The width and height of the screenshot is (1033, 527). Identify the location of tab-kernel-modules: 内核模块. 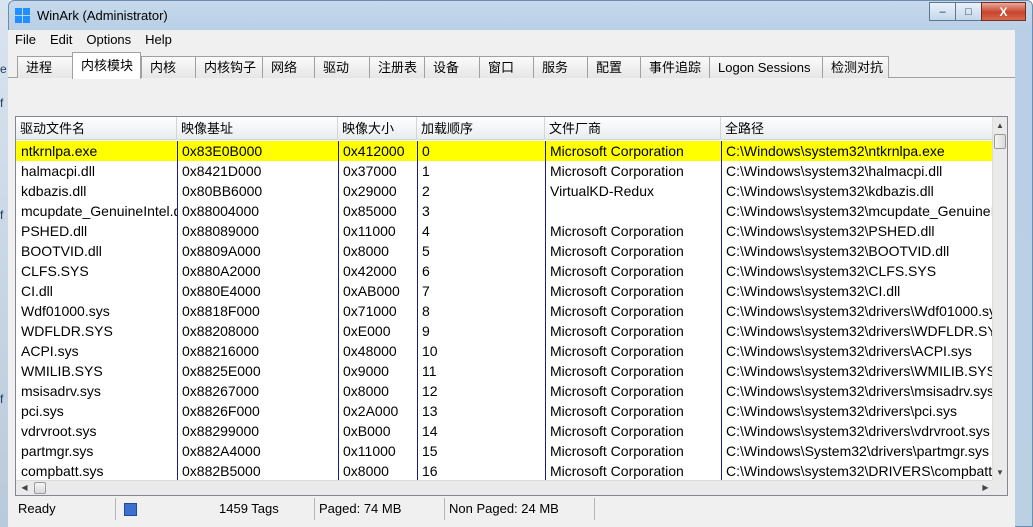
(106, 65).